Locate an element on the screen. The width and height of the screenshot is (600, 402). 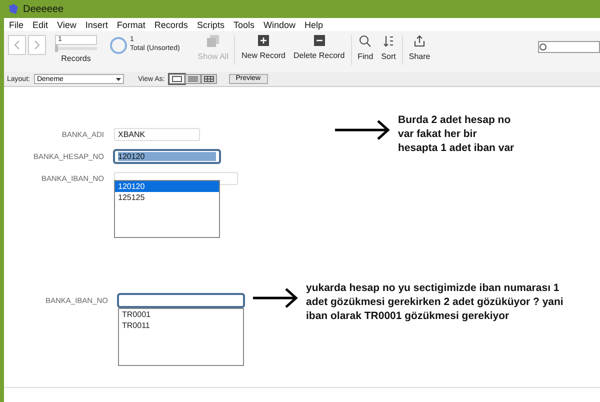
menu-item: View is located at coordinates (66, 25).